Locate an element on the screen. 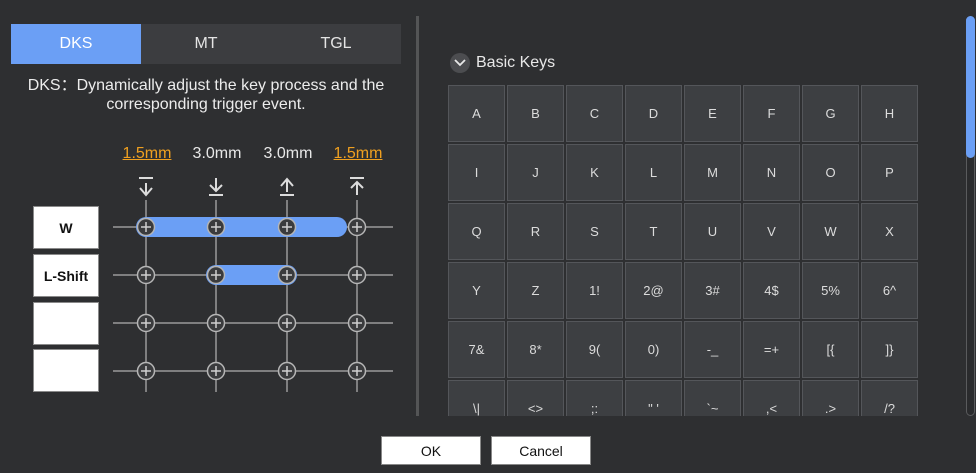 The width and height of the screenshot is (976, 473). key-button: R is located at coordinates (535, 231).